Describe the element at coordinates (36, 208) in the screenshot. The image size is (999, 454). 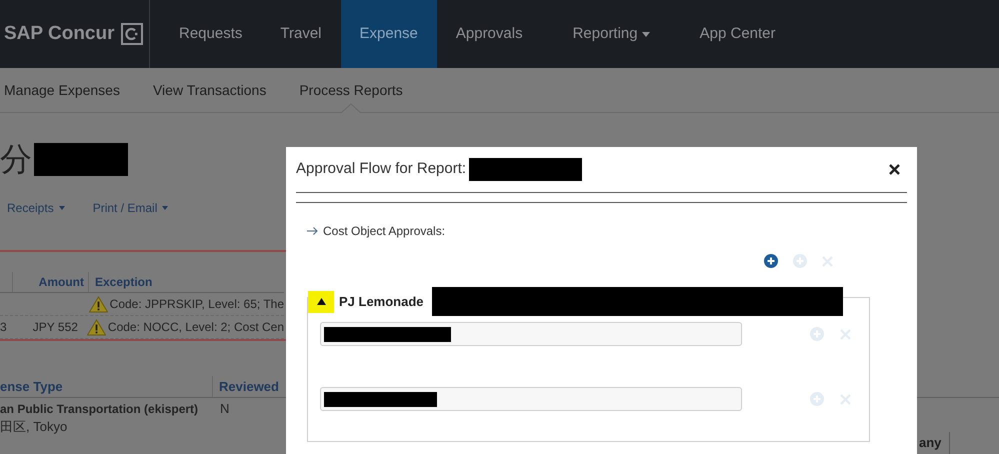
I see `menu-link: Receipts` at that location.